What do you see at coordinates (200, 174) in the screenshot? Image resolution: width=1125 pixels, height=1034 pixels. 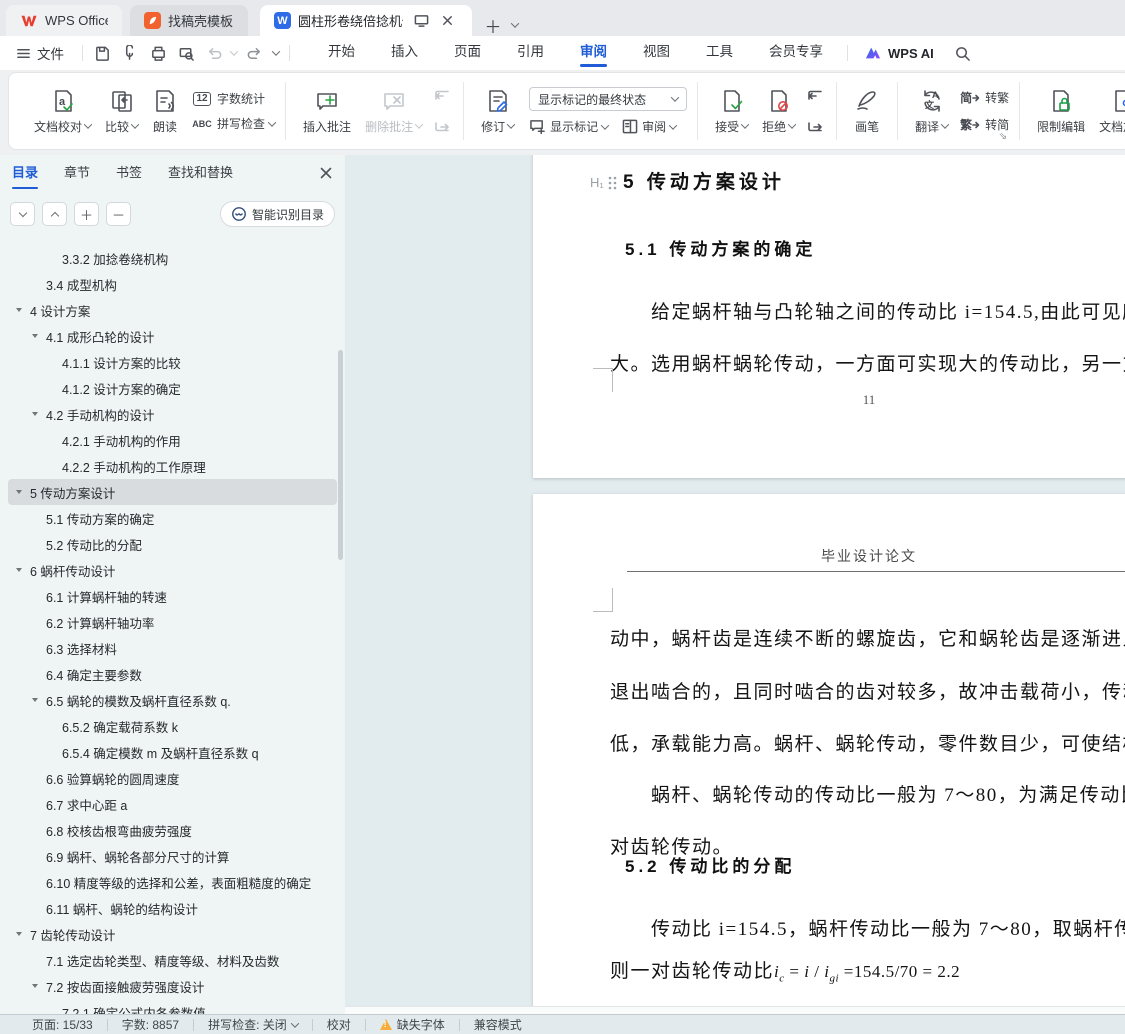 I see `sidebar-tab-find-replace: 查找和替换` at bounding box center [200, 174].